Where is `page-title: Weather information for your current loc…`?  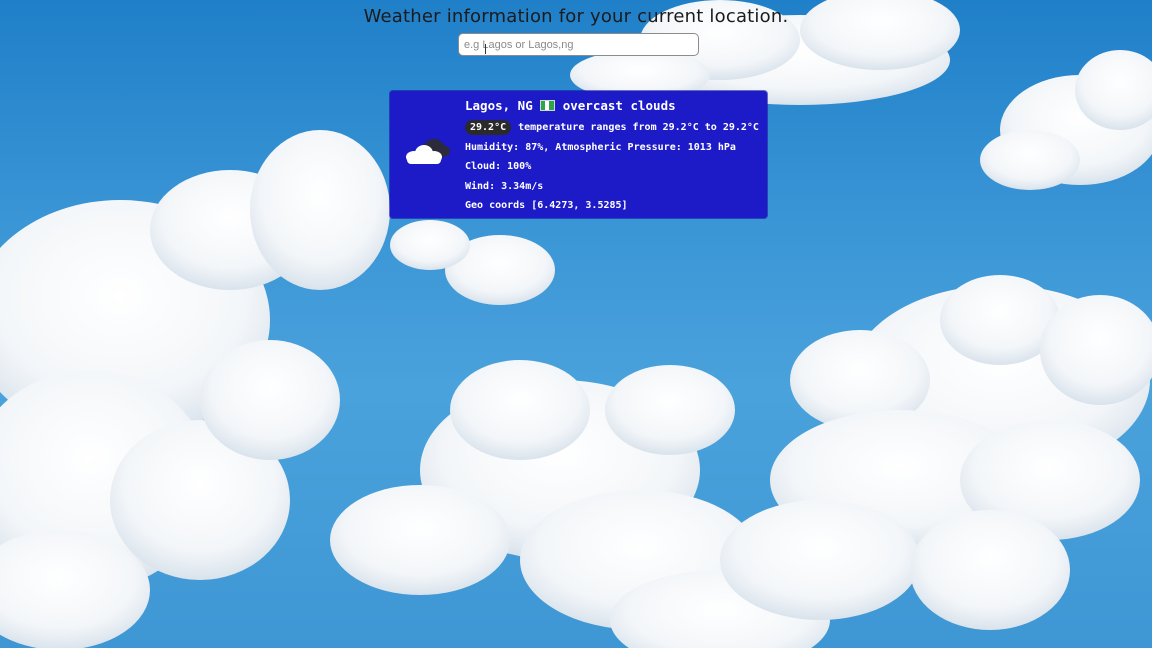
page-title: Weather information for your current loc… is located at coordinates (576, 16).